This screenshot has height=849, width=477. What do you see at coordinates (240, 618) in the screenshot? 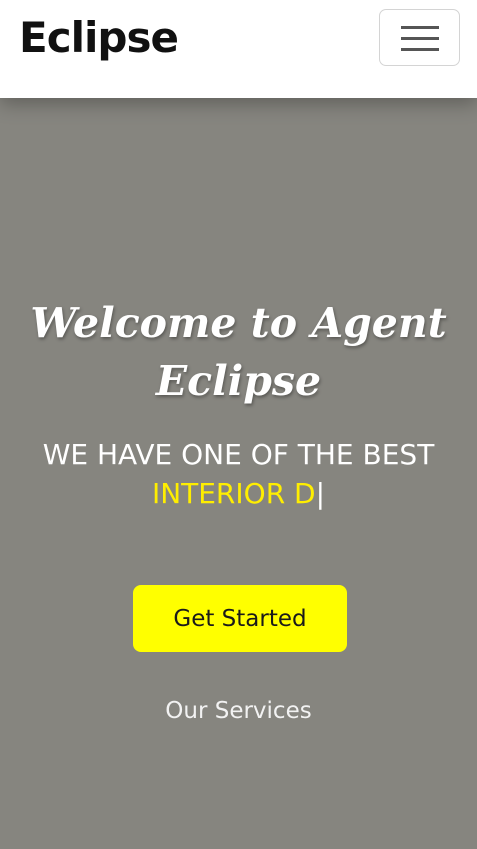
I see `get-started-button: Get Started` at bounding box center [240, 618].